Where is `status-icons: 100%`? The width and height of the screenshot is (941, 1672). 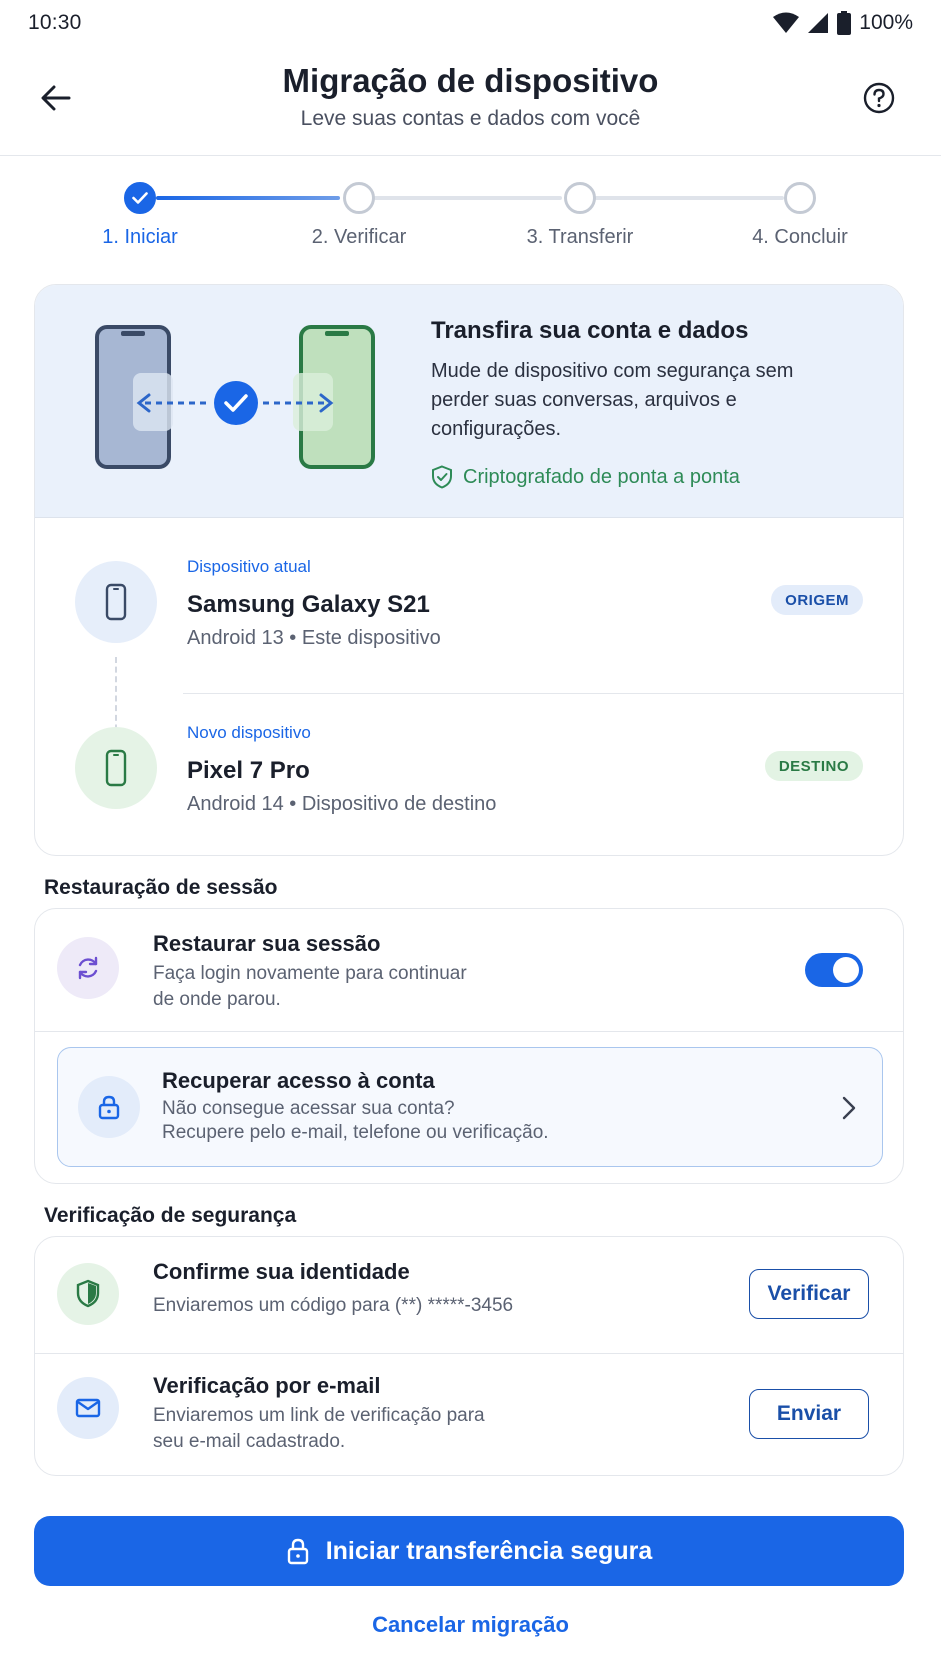 status-icons: 100% is located at coordinates (843, 23).